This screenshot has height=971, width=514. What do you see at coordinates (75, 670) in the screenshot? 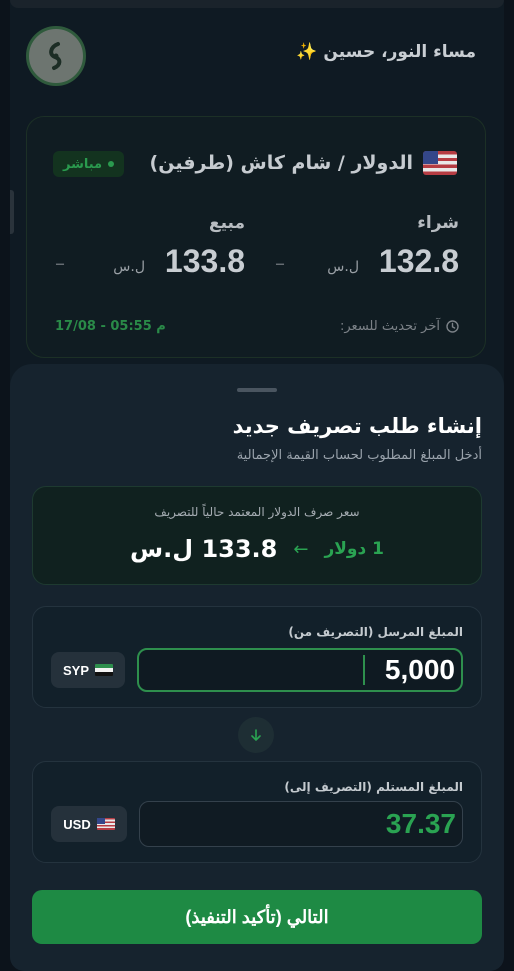
I see `send-currency-code: SYP` at bounding box center [75, 670].